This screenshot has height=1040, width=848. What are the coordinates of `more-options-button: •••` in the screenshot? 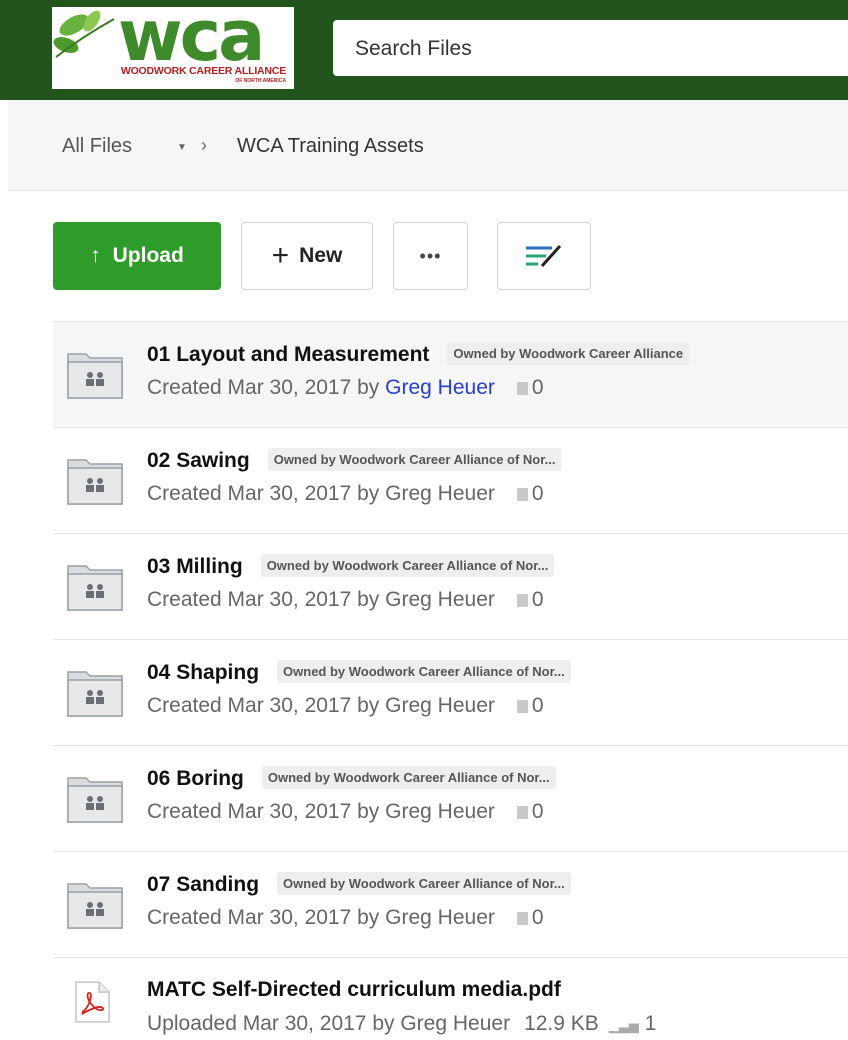 It's located at (430, 256).